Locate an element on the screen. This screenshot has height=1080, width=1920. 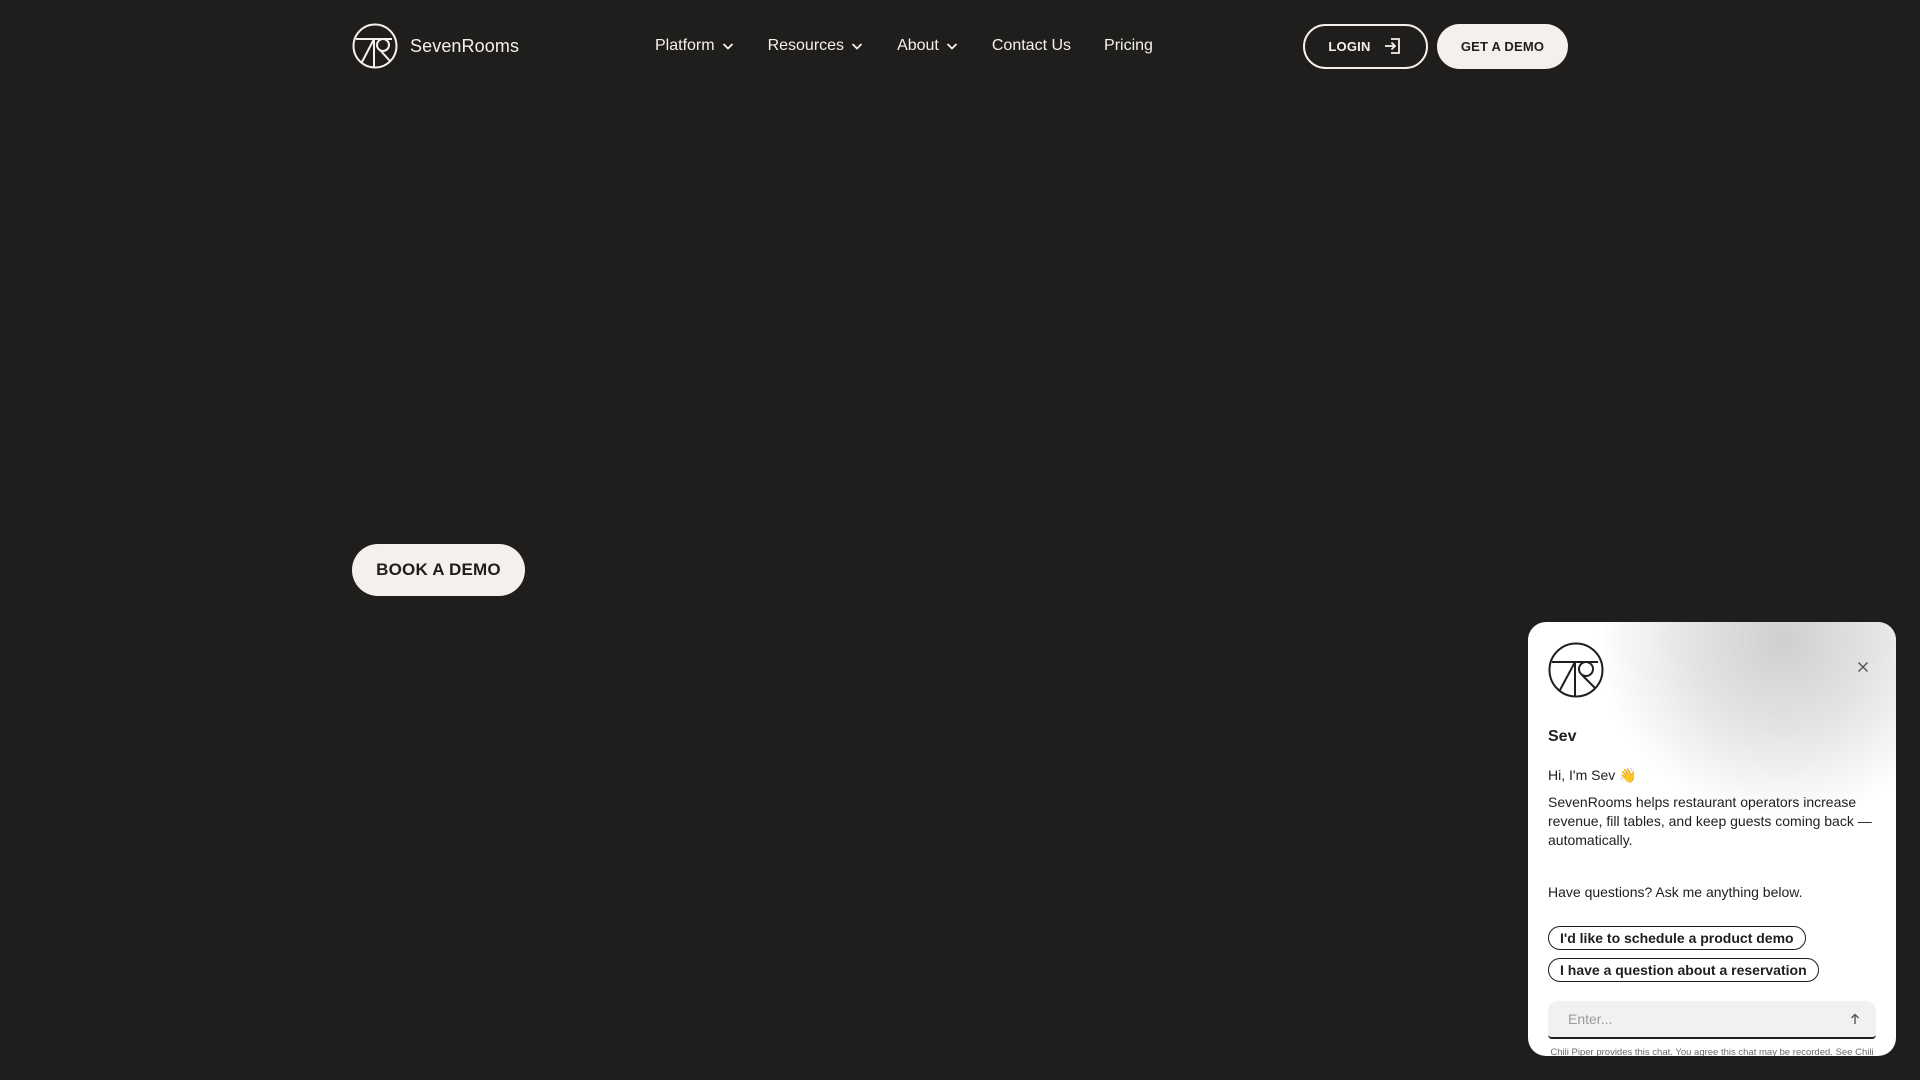
login-button: LOGIN is located at coordinates (1365, 46).